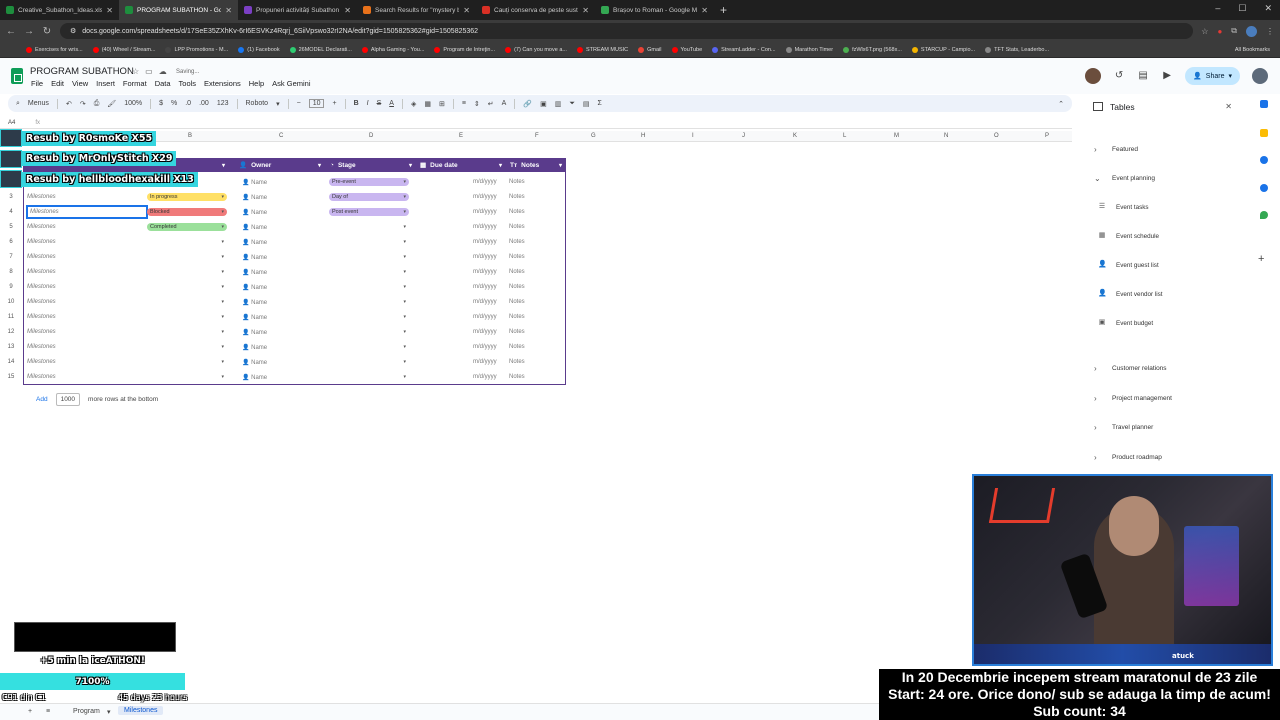 The width and height of the screenshot is (1280, 720). I want to click on menu-item-view: View, so click(80, 83).